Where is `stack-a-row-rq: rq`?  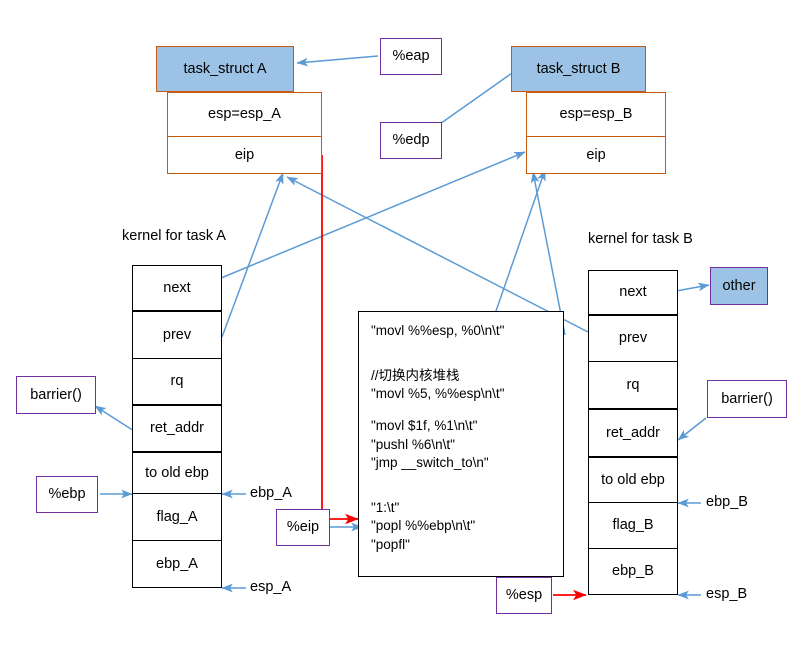 stack-a-row-rq: rq is located at coordinates (177, 382).